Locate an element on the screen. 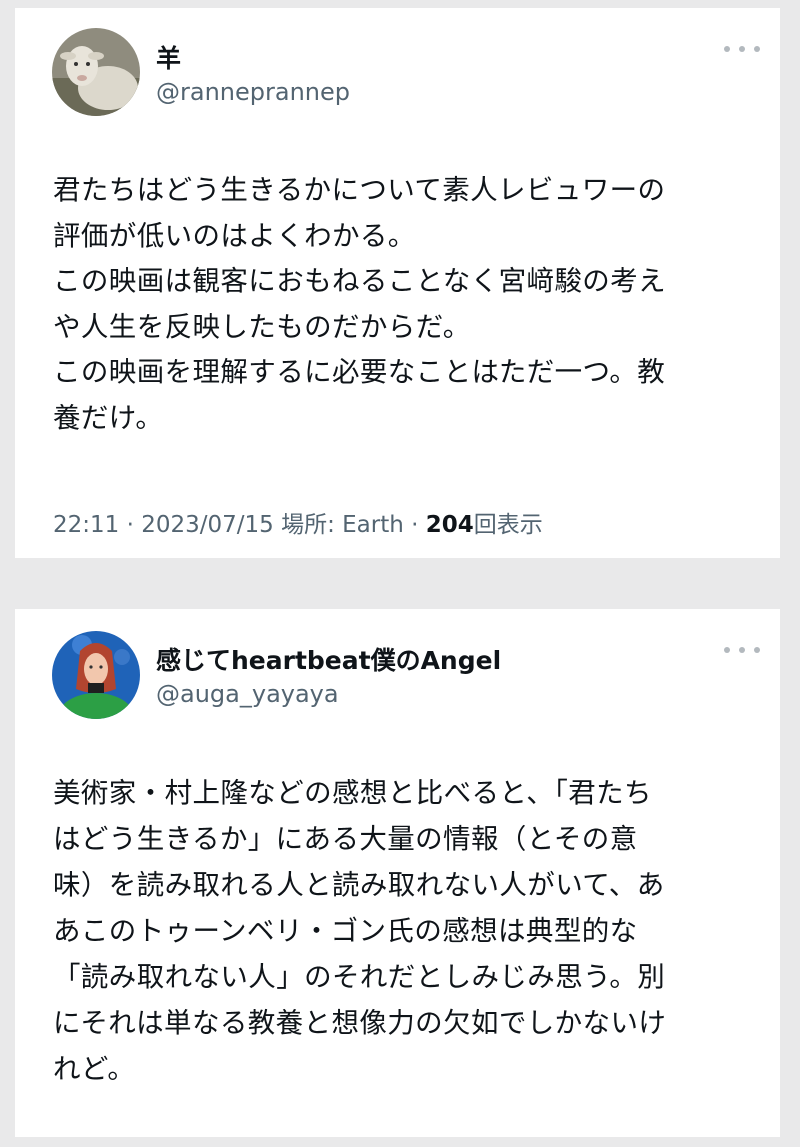  display-name: 羊 is located at coordinates (168, 57).